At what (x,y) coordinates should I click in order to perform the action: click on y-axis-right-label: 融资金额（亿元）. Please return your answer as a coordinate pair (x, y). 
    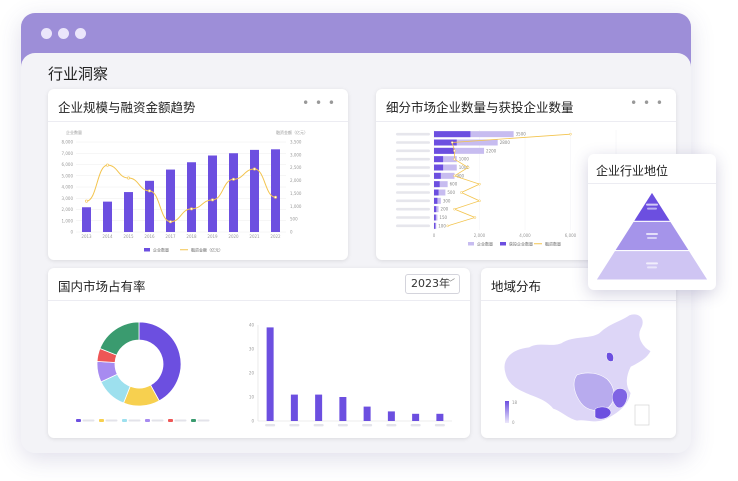
    Looking at the image, I should click on (292, 132).